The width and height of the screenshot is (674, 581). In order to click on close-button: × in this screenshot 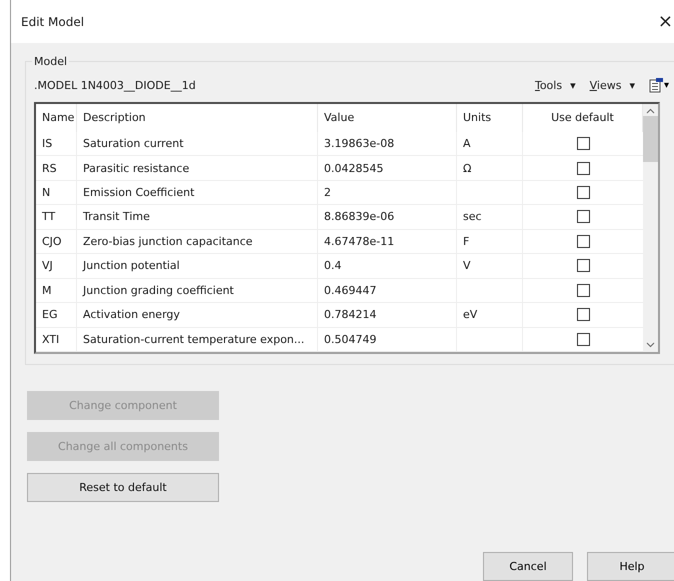, I will do `click(665, 21)`.